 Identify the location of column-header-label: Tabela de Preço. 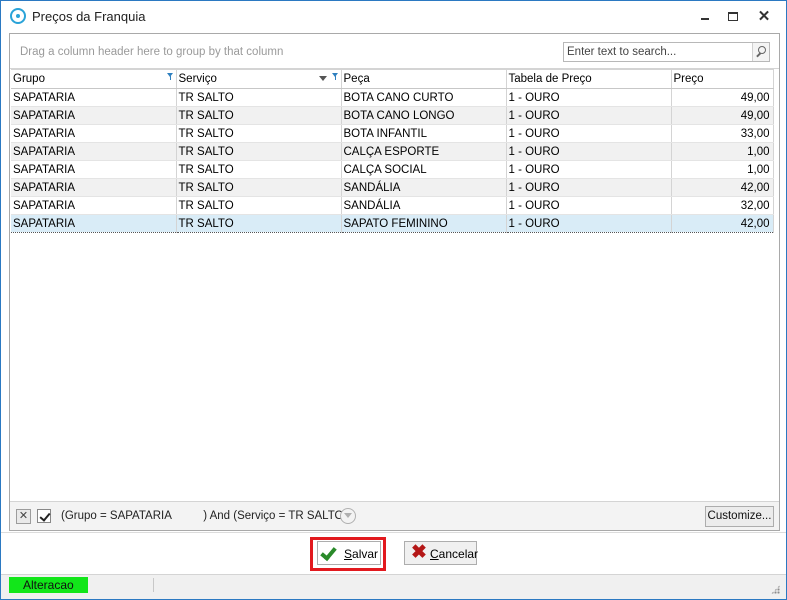
(550, 79).